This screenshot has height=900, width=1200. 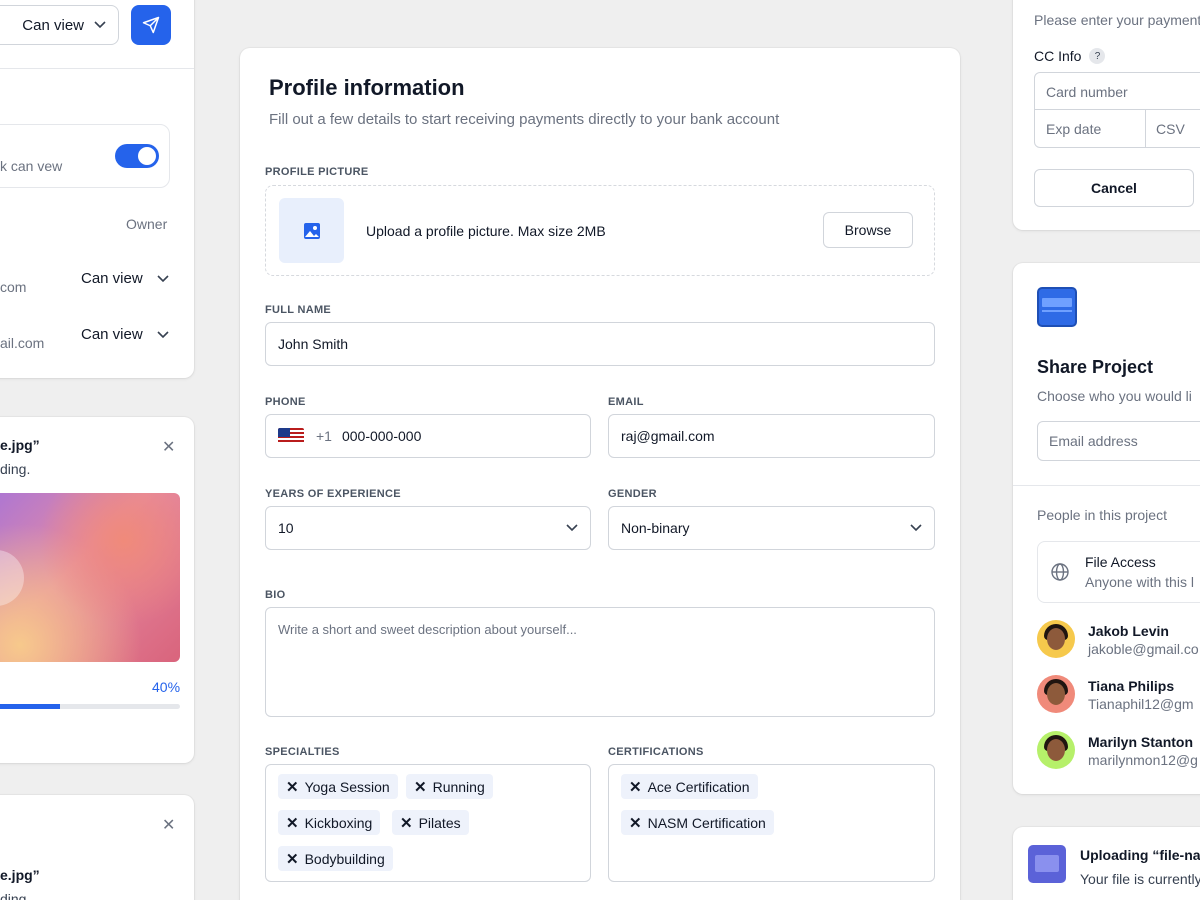 What do you see at coordinates (1095, 367) in the screenshot?
I see `share-project-title: Share Project` at bounding box center [1095, 367].